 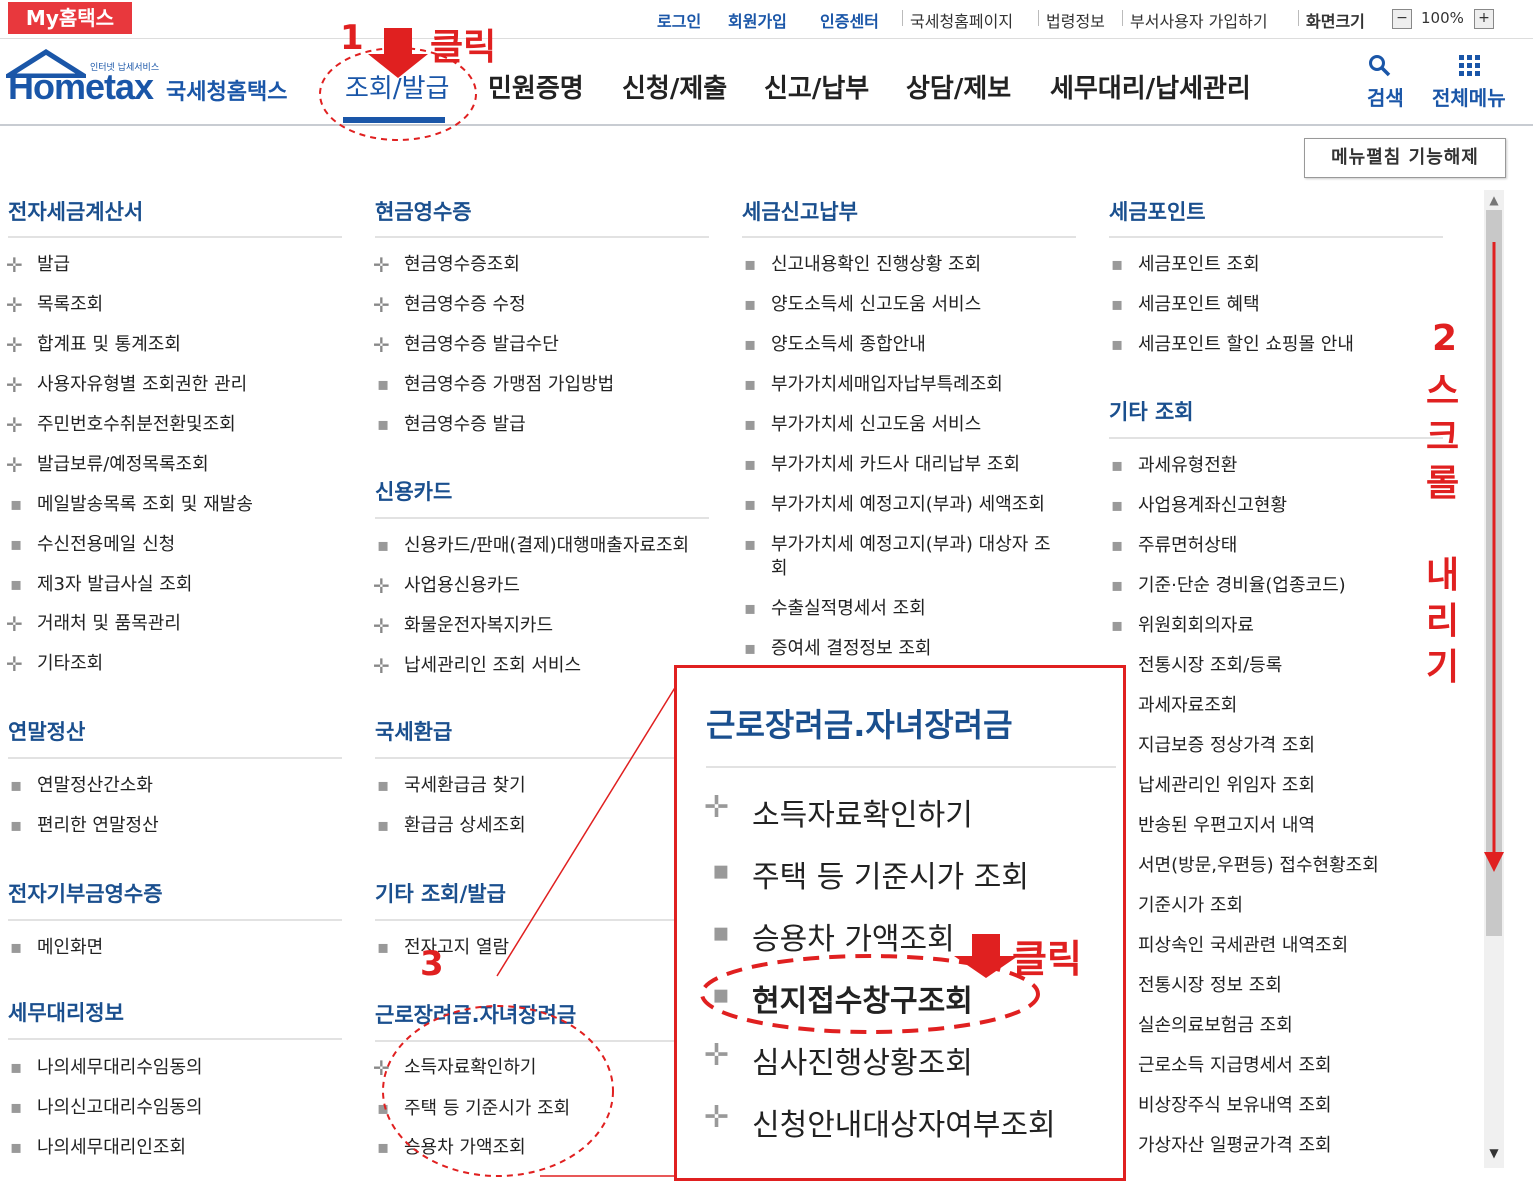 What do you see at coordinates (895, 465) in the screenshot?
I see `menu-item: 부가가치세 카드사 대리납부 조회` at bounding box center [895, 465].